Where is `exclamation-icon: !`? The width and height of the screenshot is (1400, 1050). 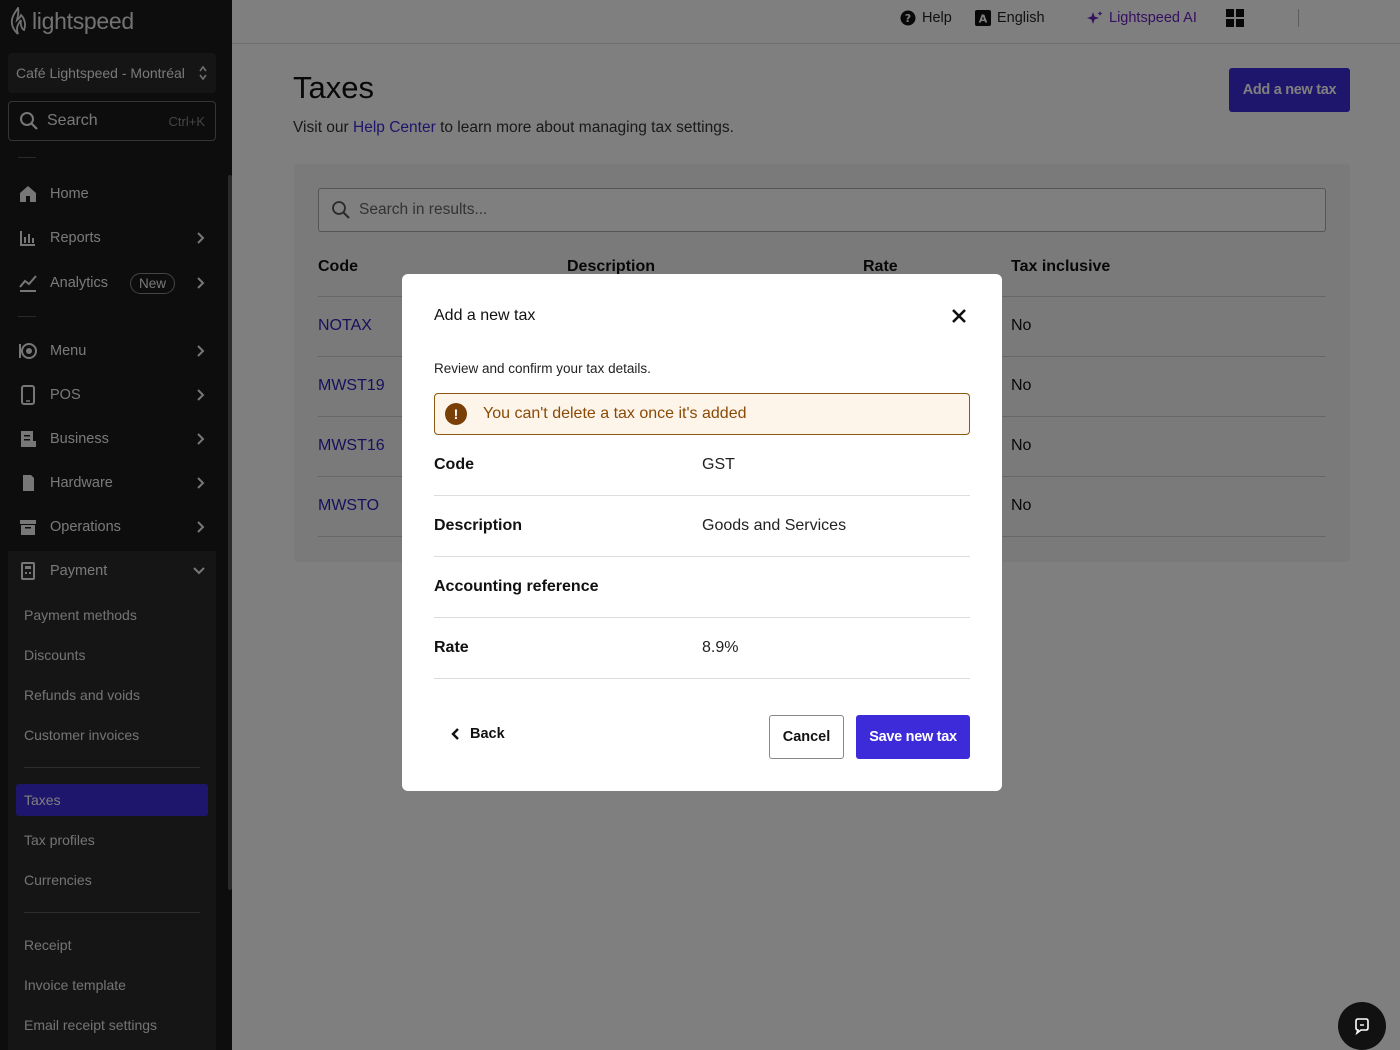 exclamation-icon: ! is located at coordinates (456, 414).